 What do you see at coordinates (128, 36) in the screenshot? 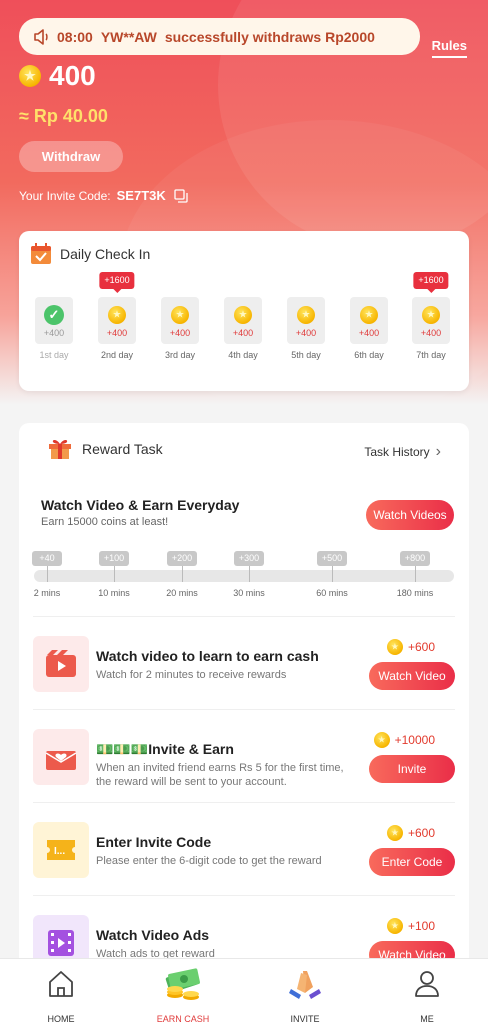
I see `notice-user: YW**AW` at bounding box center [128, 36].